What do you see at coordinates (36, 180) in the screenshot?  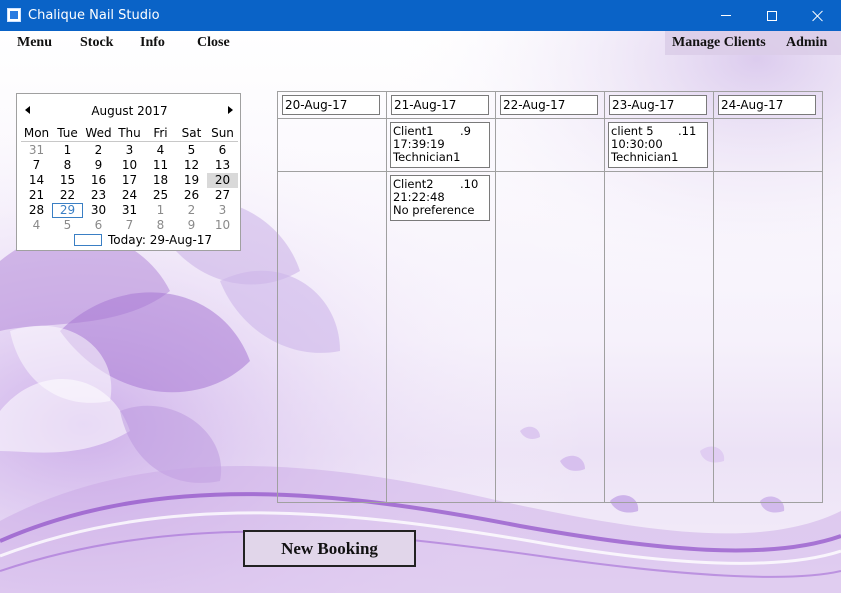 I see `calendar-day: 14` at bounding box center [36, 180].